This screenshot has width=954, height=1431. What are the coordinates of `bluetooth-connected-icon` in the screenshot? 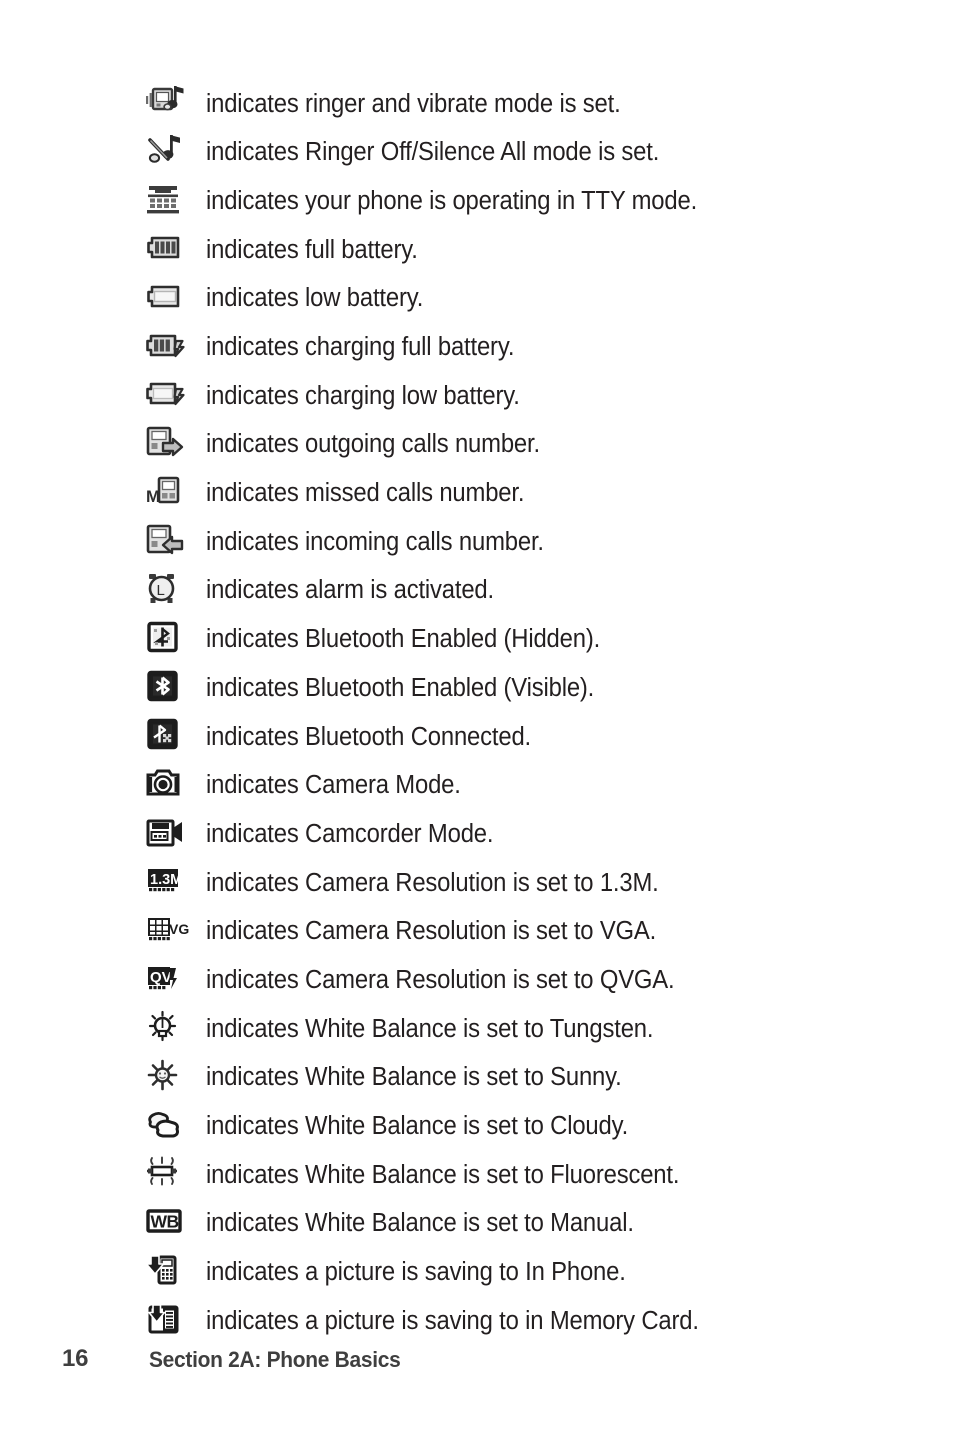 It's located at (175, 736).